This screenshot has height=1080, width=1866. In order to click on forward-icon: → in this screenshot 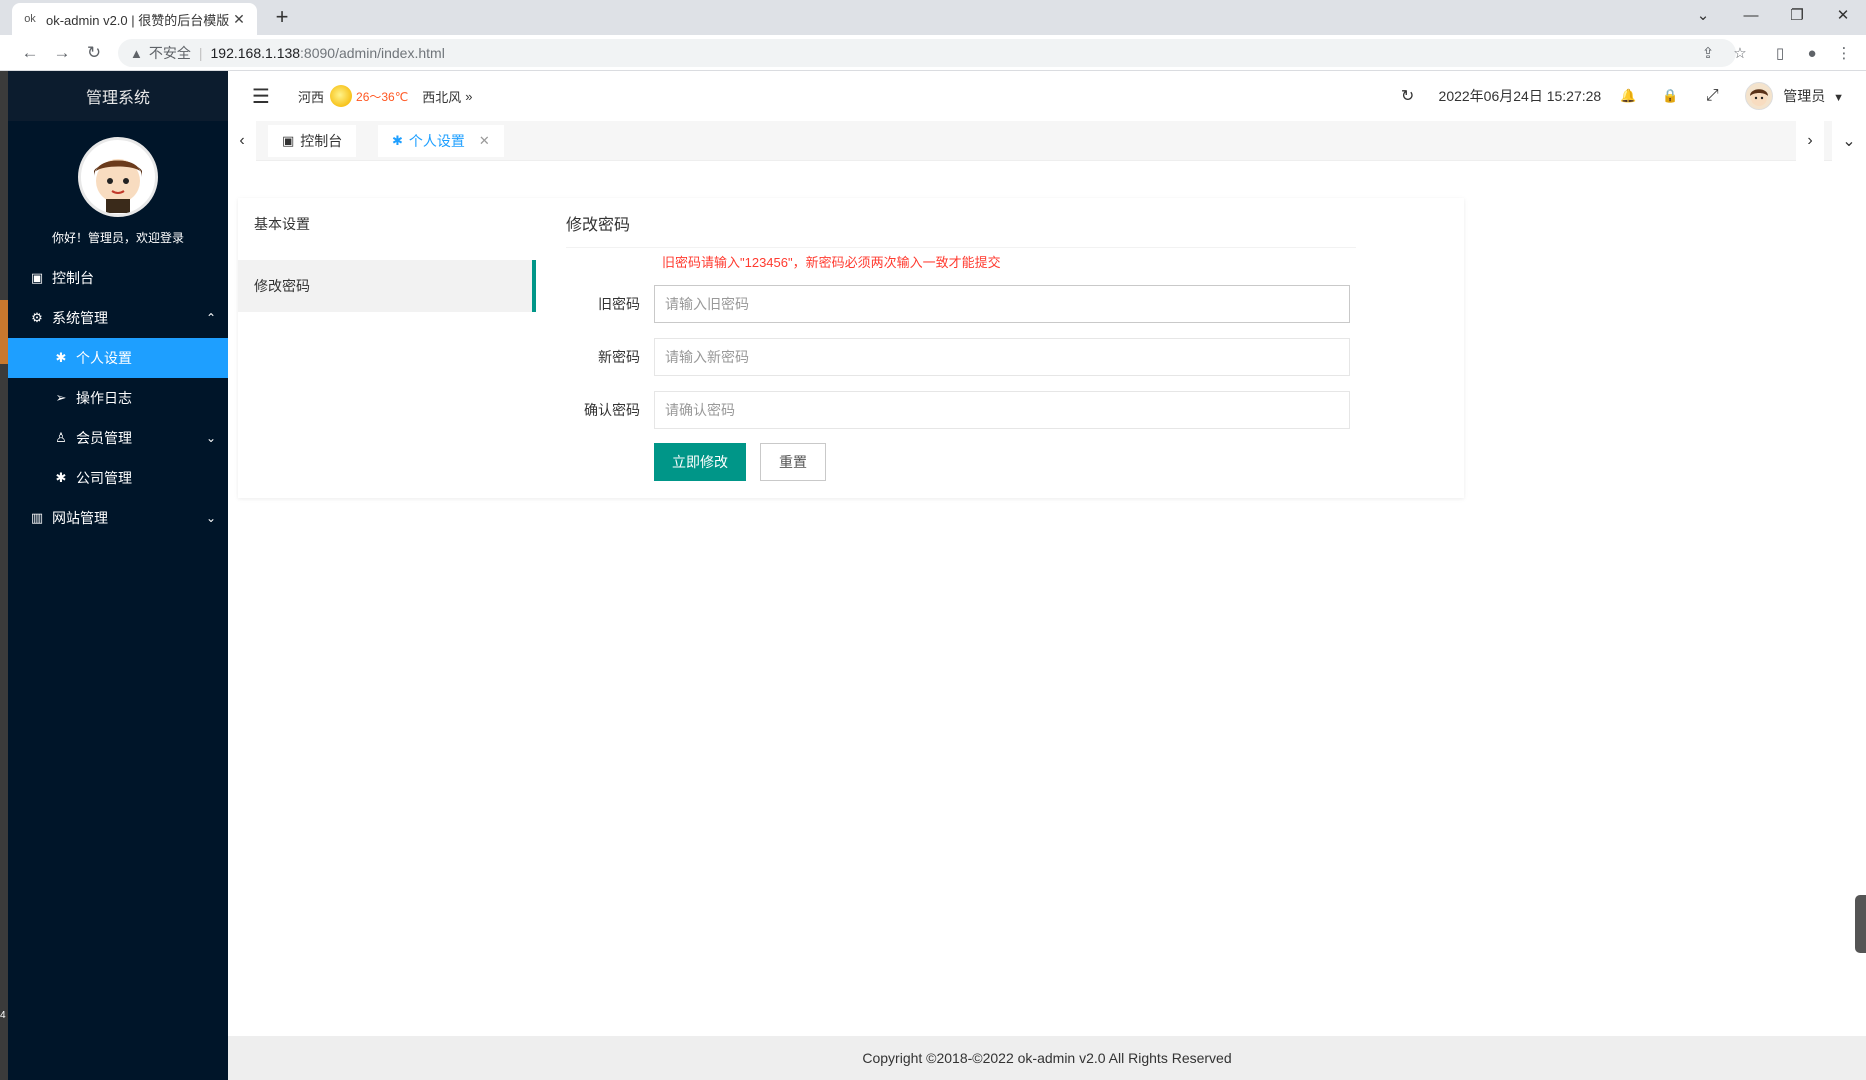, I will do `click(62, 53)`.